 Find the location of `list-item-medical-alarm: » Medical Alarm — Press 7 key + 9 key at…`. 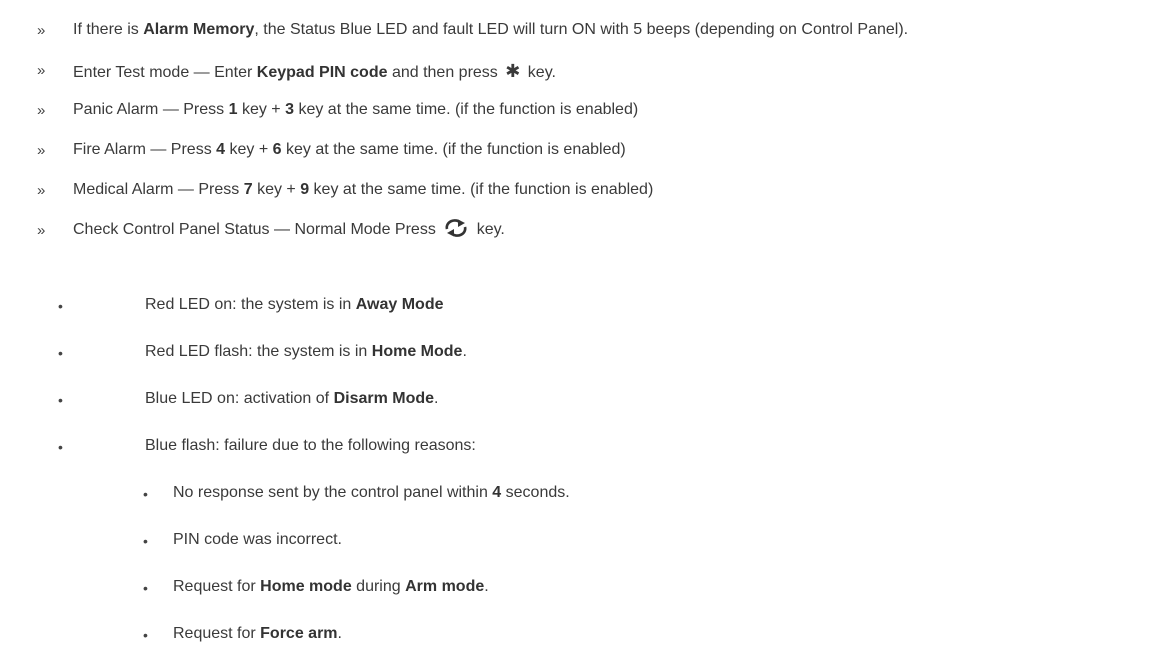

list-item-medical-alarm: » Medical Alarm — Press 7 key + 9 key at… is located at coordinates (582, 191).